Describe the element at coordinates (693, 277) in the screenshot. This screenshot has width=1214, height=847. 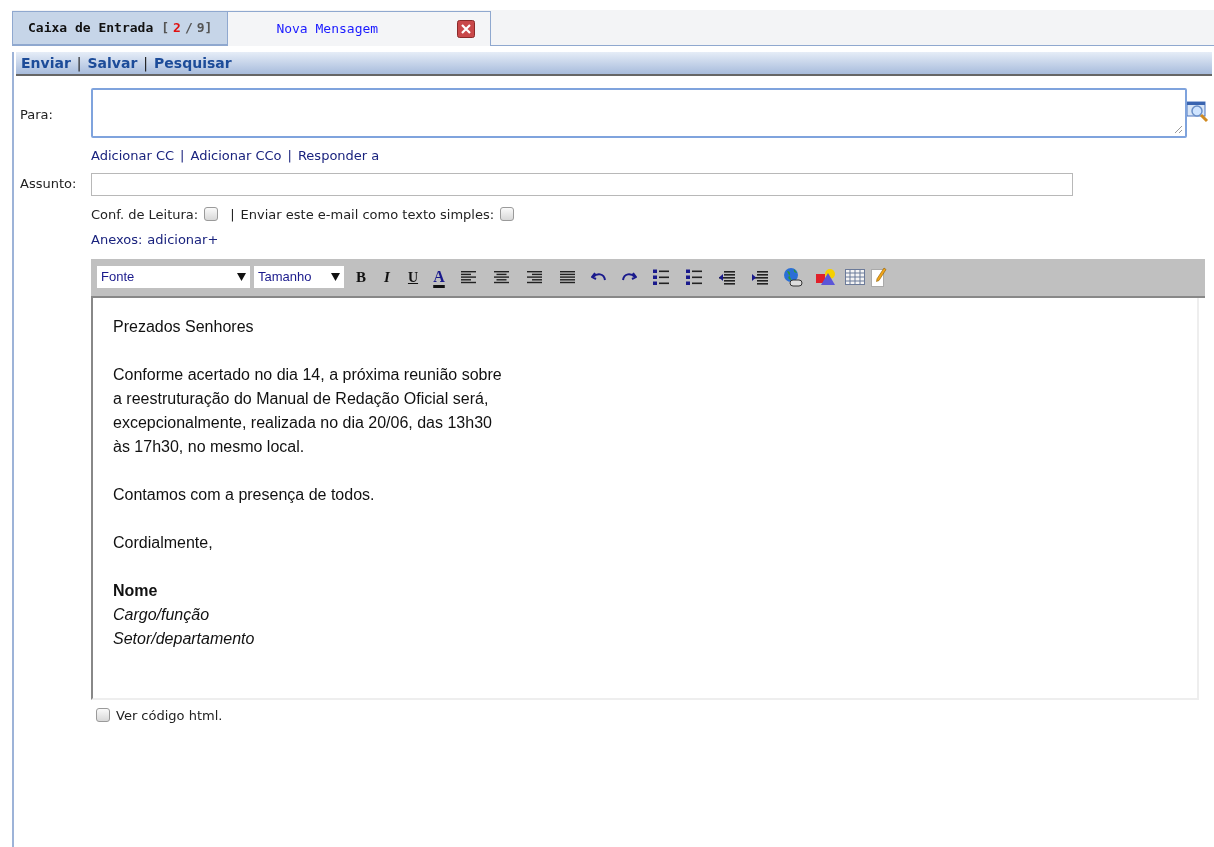
I see `bullet-list-icon` at that location.